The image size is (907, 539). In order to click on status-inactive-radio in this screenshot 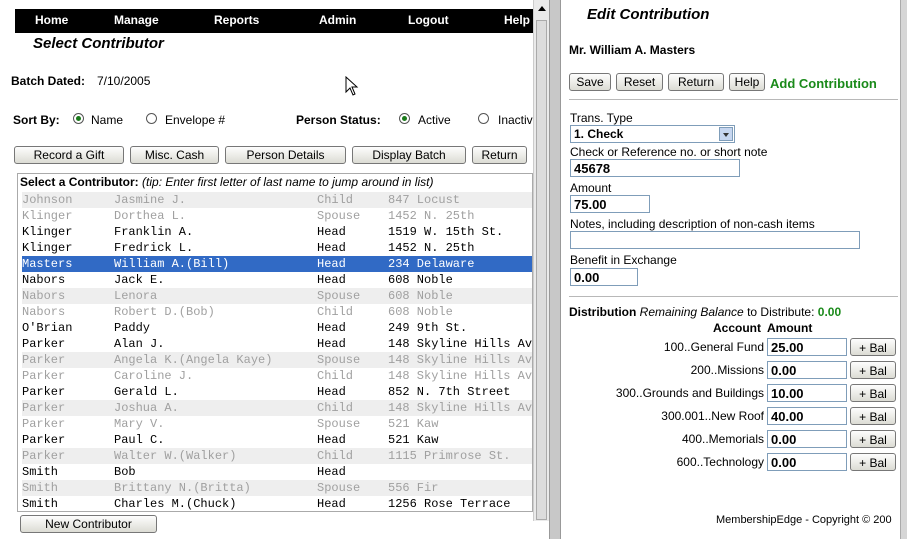, I will do `click(483, 118)`.